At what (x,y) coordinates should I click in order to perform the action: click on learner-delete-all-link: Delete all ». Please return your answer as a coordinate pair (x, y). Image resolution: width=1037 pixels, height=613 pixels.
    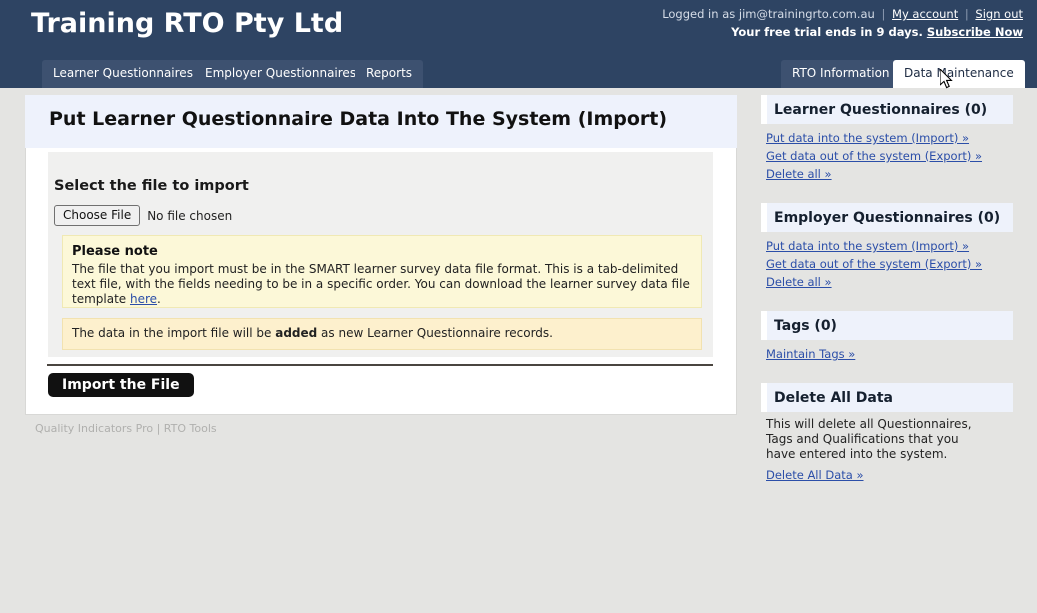
    Looking at the image, I should click on (889, 174).